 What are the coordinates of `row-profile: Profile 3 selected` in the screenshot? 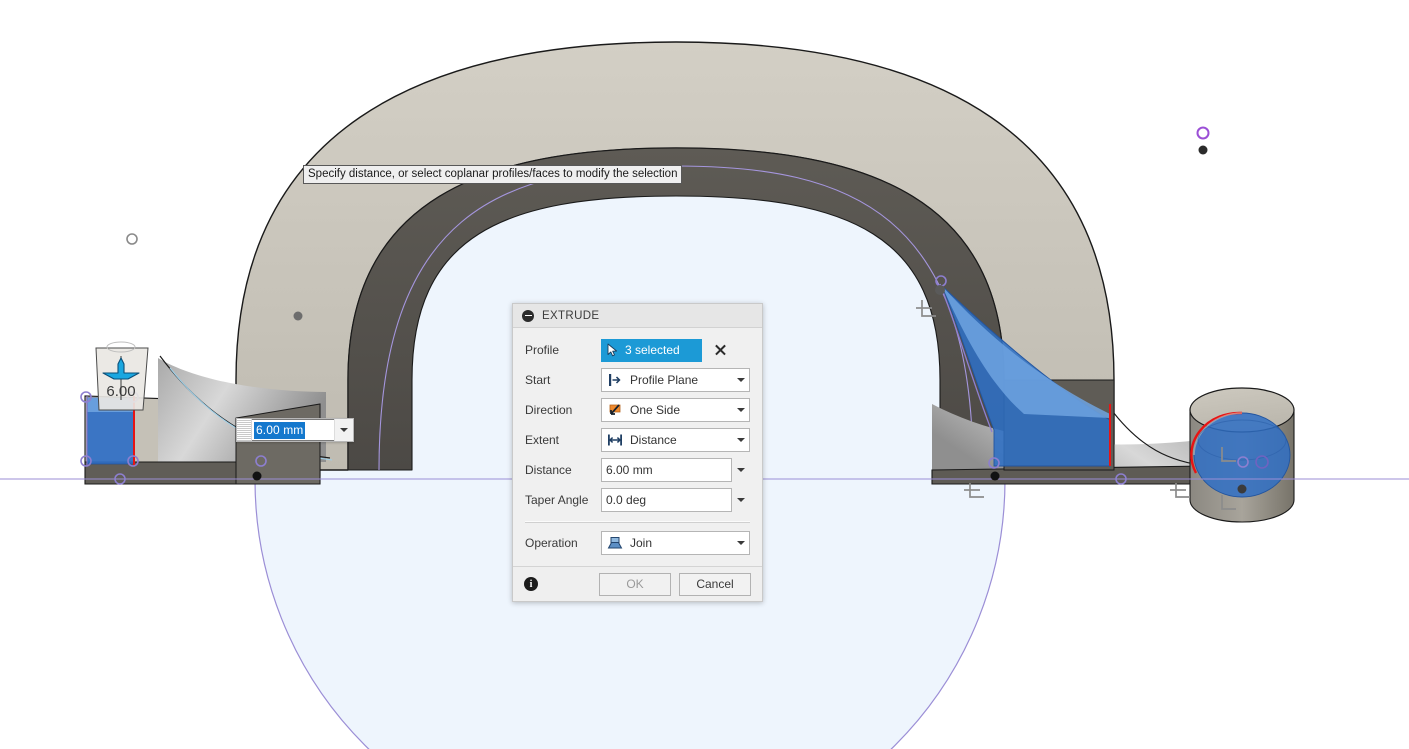 It's located at (637, 350).